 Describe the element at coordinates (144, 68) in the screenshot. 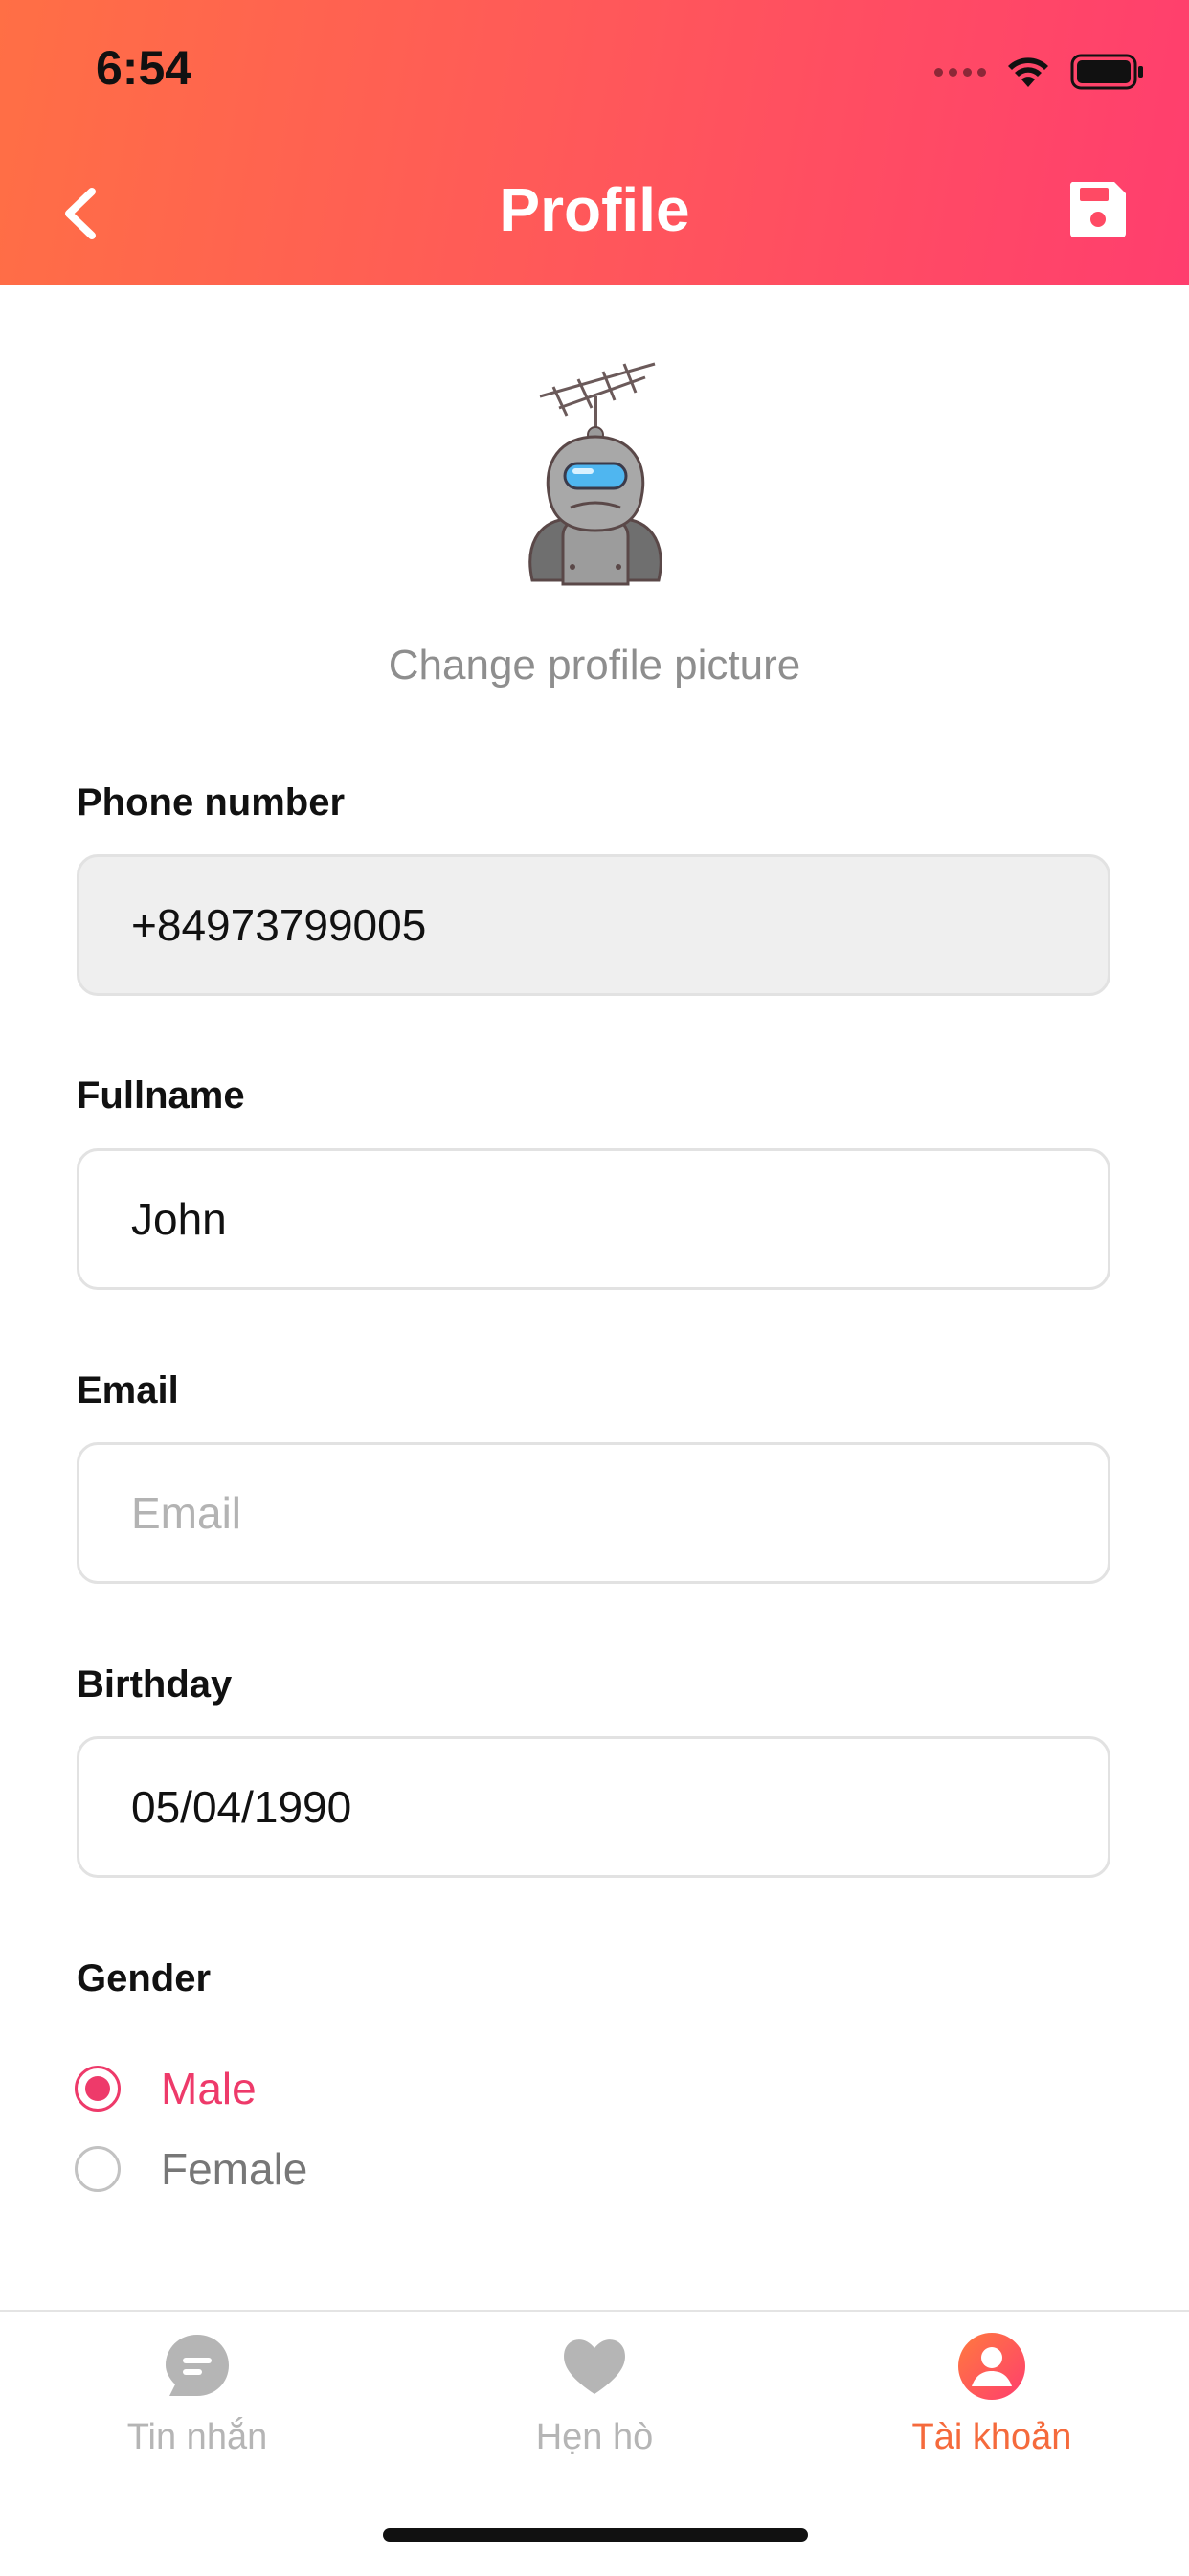

I see `status-time: 6:54` at that location.